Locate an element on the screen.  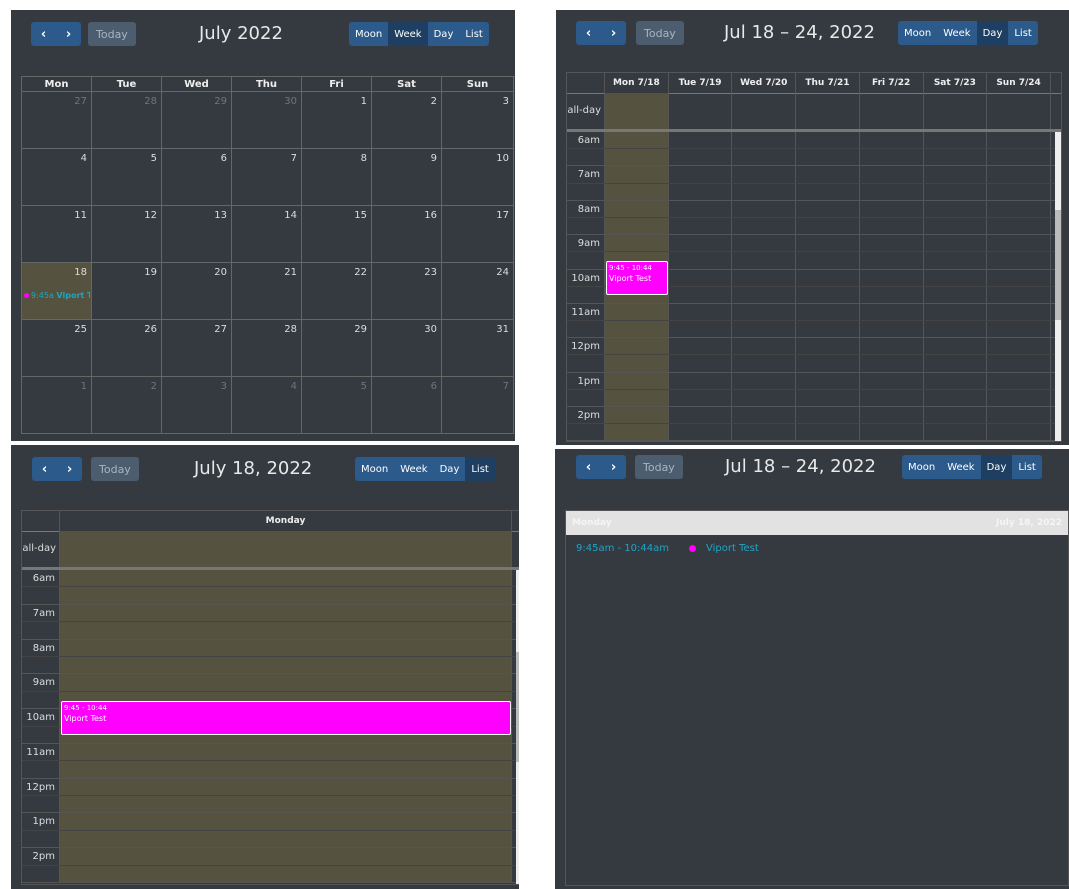
day-cell: 9 is located at coordinates (407, 177).